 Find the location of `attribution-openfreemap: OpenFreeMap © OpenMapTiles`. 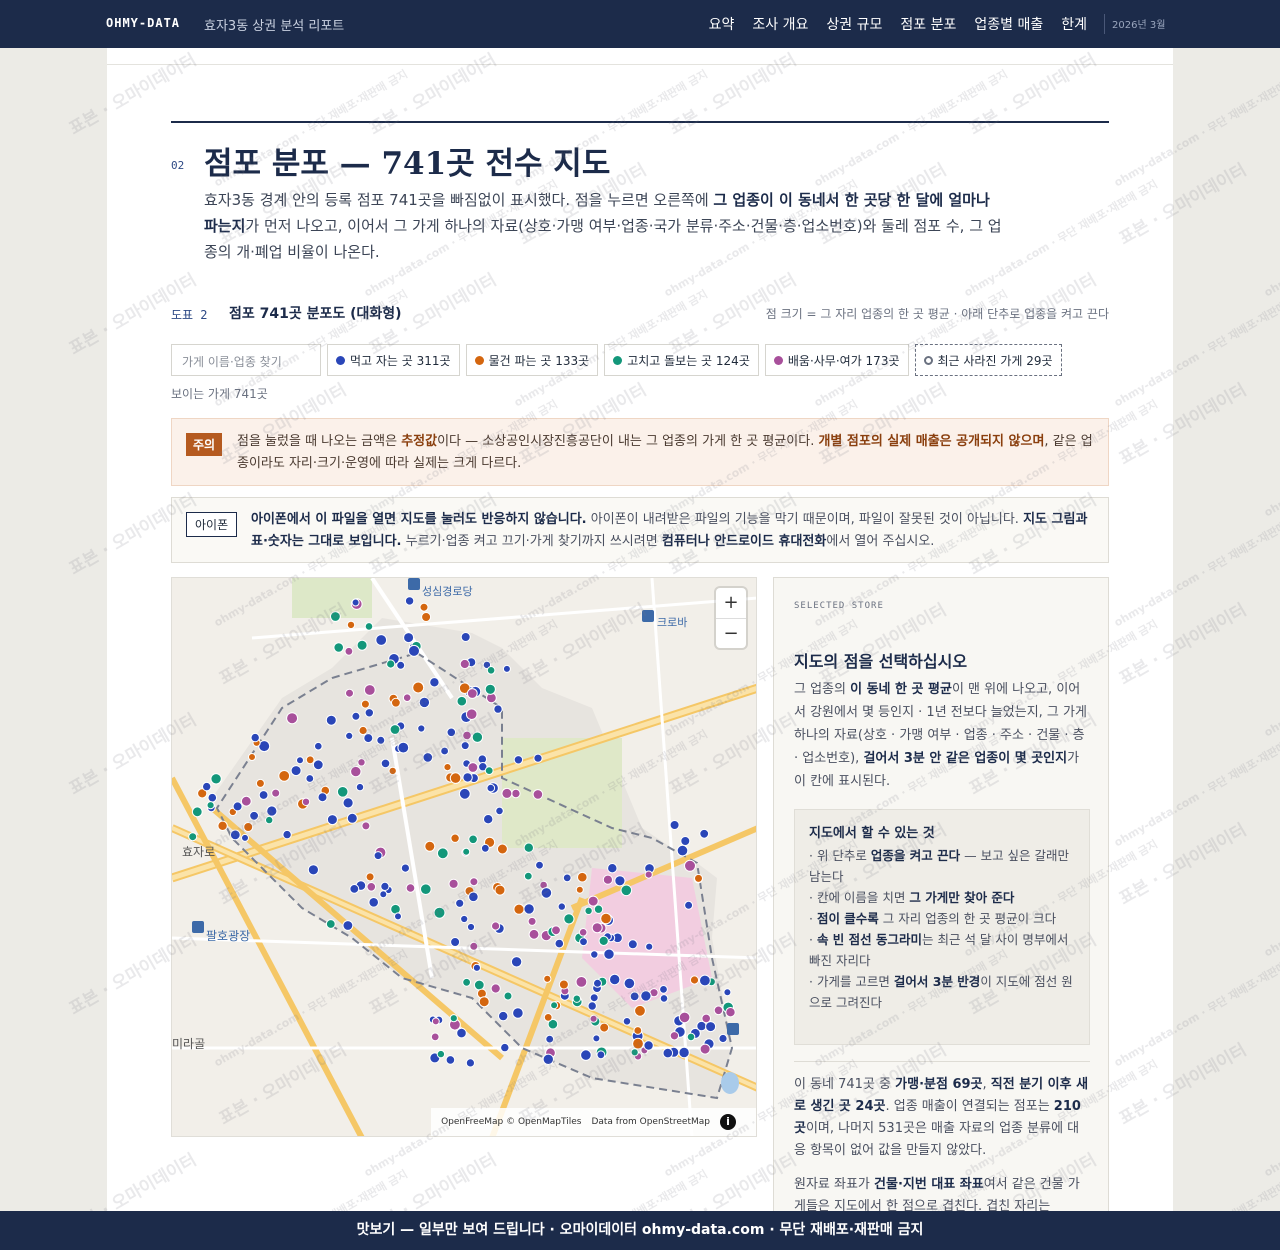

attribution-openfreemap: OpenFreeMap © OpenMapTiles is located at coordinates (511, 1122).